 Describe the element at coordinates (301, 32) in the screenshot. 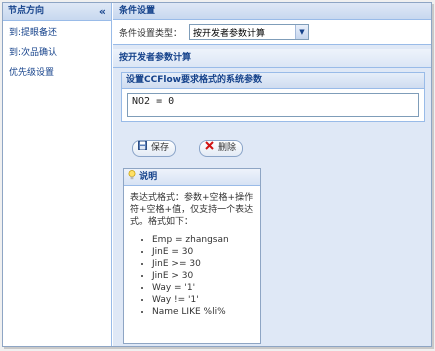

I see `chevron-down-icon: ▼` at that location.